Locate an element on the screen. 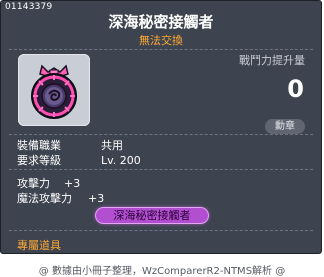  exclusive-item-label: 專屬道具 is located at coordinates (39, 245).